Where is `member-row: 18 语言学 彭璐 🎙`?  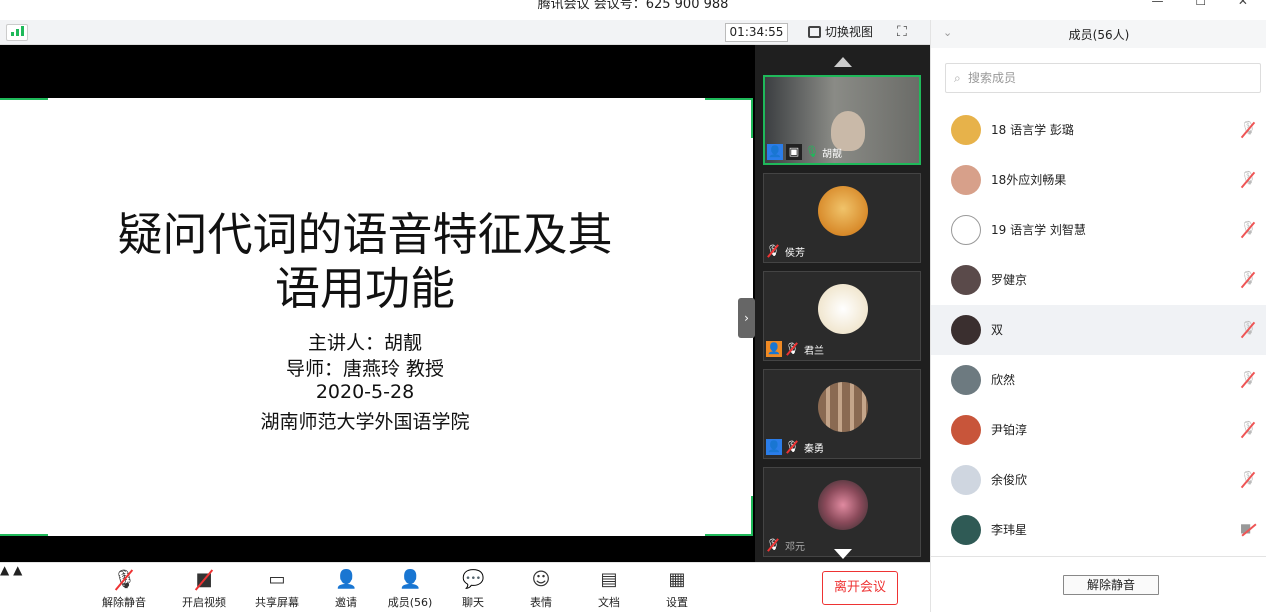 member-row: 18 语言学 彭璐 🎙 is located at coordinates (1098, 130).